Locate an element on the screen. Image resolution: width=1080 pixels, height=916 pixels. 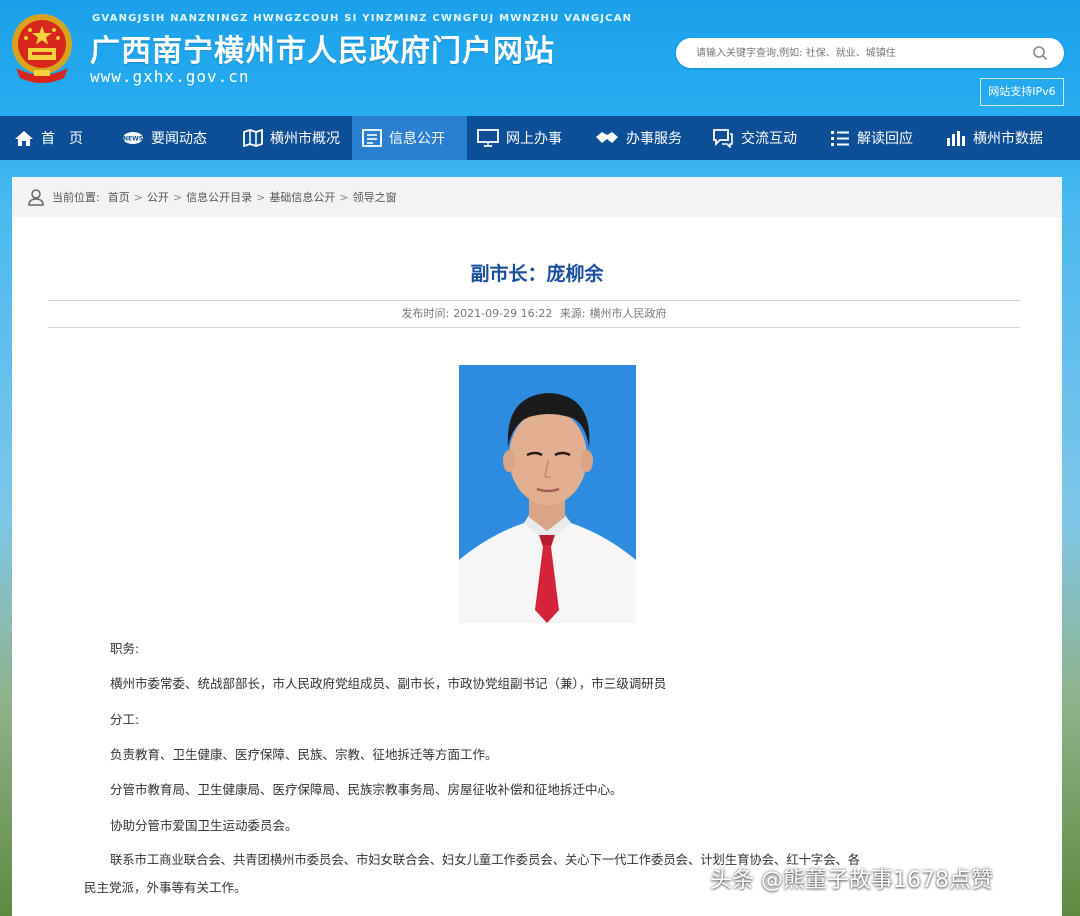
nav-item-overview: 横州市概况 is located at coordinates (292, 138).